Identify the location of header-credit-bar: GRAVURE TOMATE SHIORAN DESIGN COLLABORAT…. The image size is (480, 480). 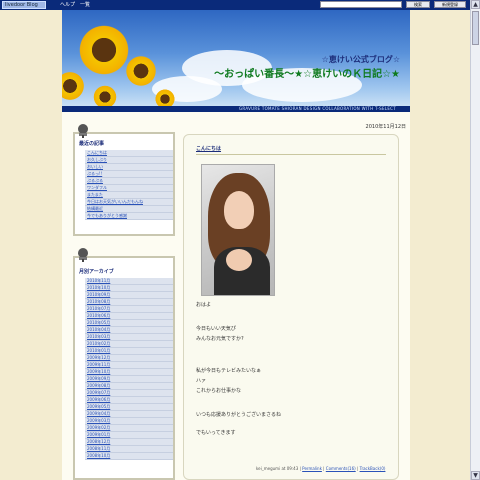
(236, 109).